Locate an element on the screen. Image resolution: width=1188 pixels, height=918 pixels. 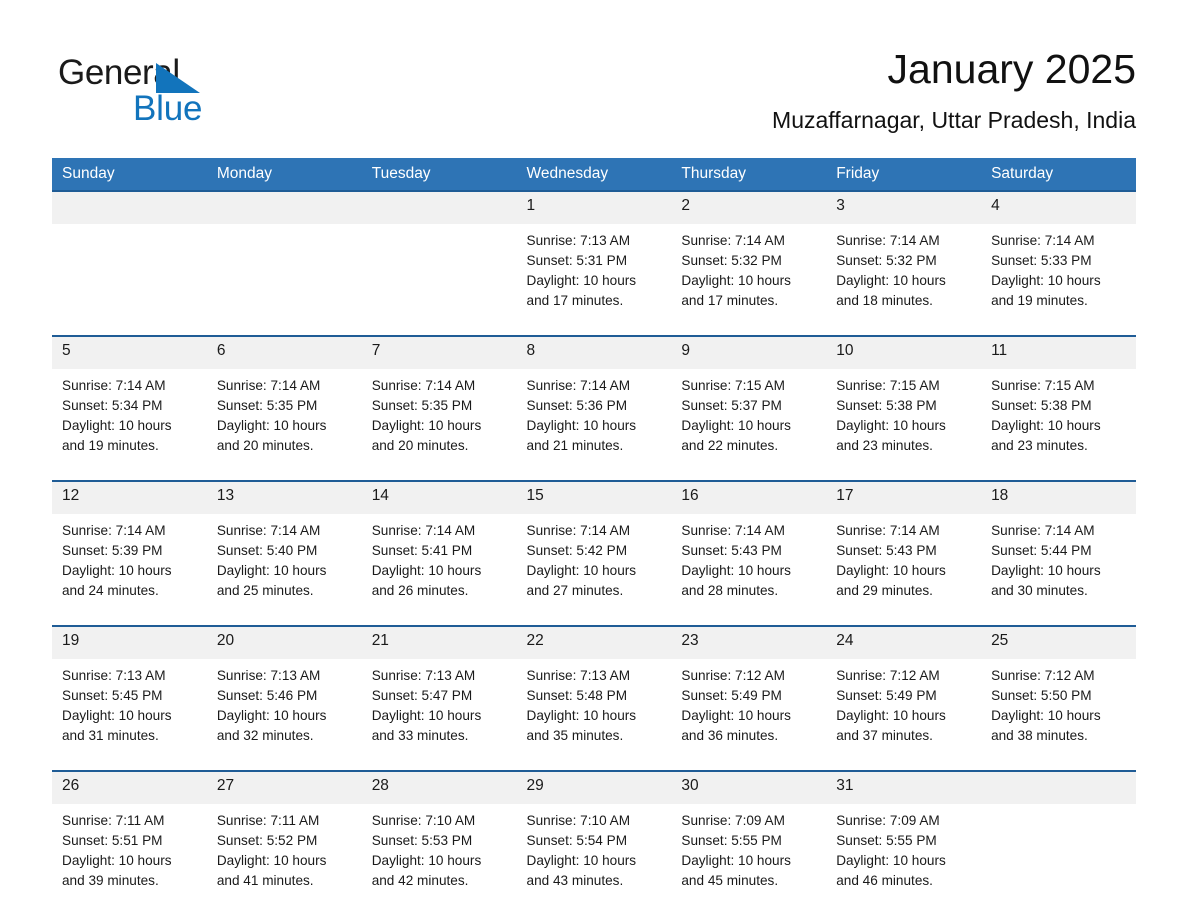
day-number: 5 is located at coordinates (129, 352).